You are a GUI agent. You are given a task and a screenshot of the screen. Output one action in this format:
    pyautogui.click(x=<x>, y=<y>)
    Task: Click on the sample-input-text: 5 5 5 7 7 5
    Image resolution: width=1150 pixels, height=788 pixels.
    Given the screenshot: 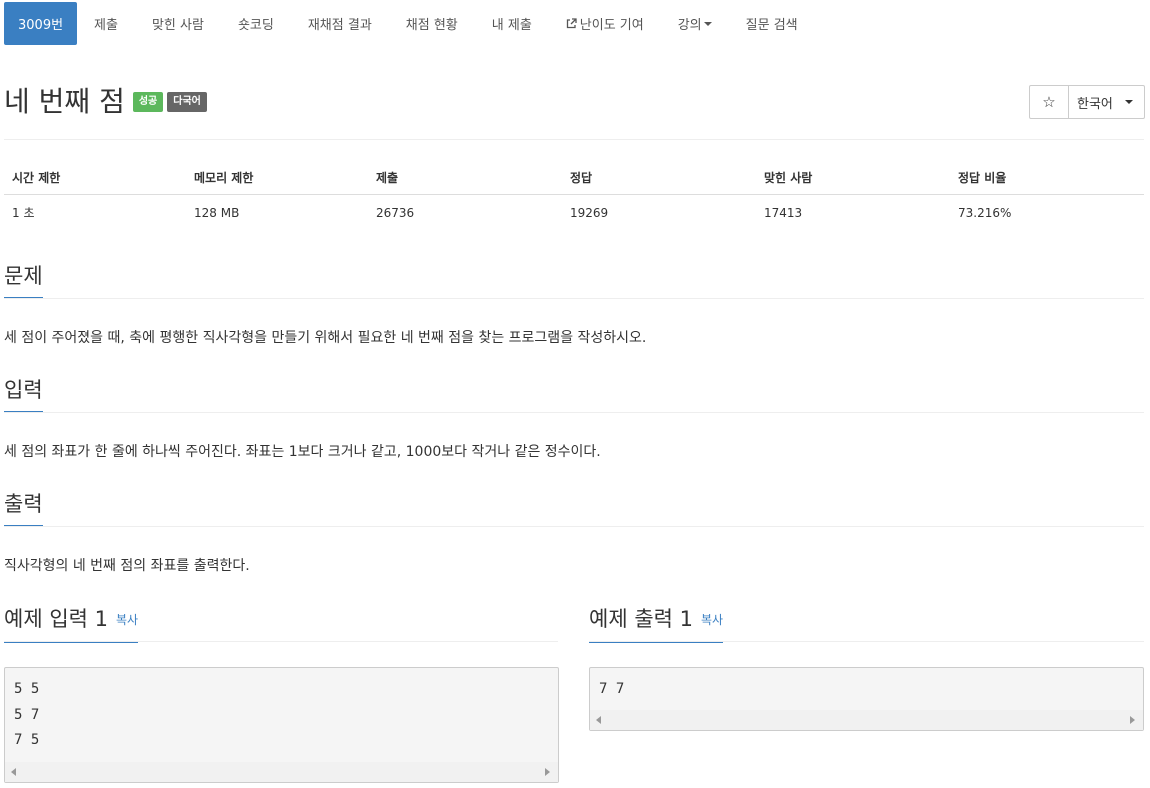 What is the action you would take?
    pyautogui.click(x=27, y=714)
    